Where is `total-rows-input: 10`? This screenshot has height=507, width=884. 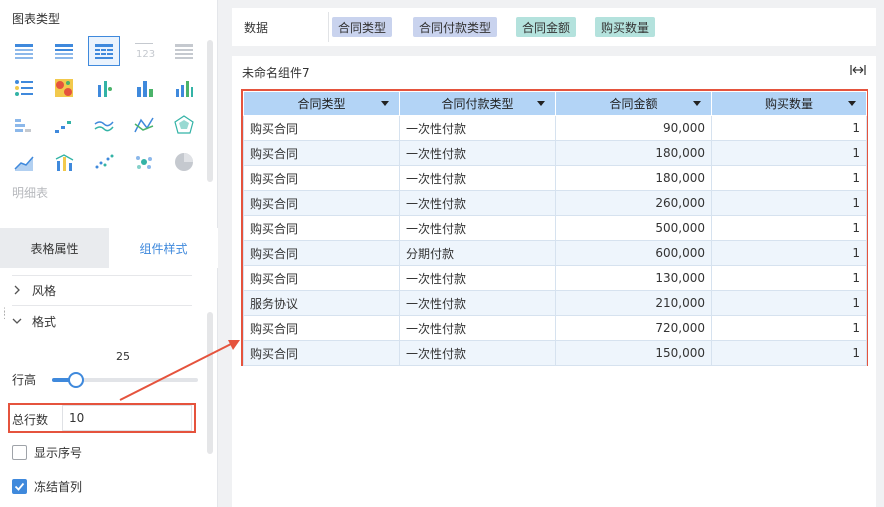 total-rows-input: 10 is located at coordinates (127, 418).